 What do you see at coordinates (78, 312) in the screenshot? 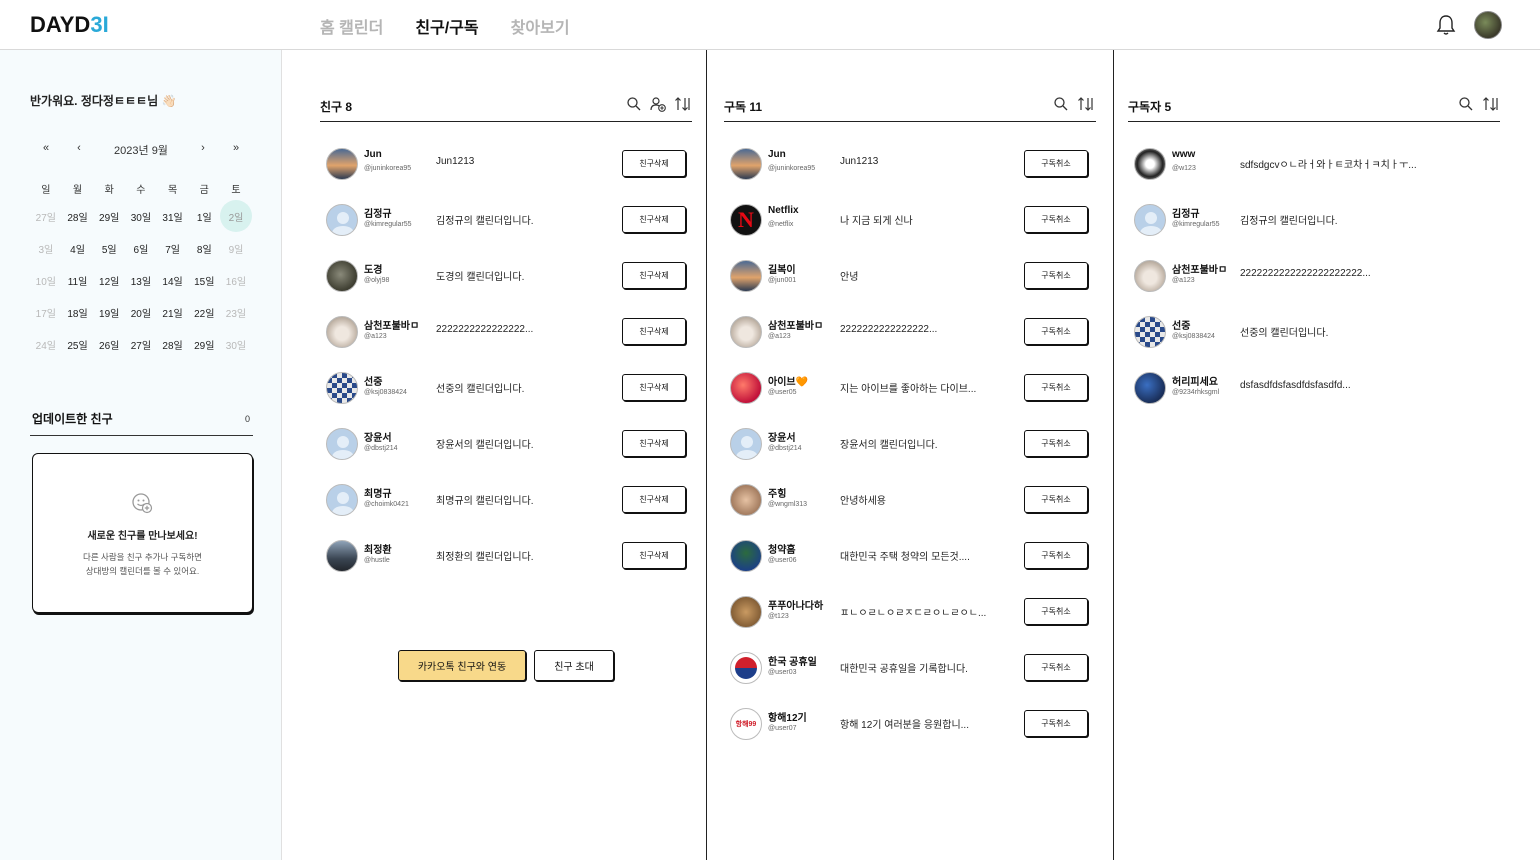
I see `calendar-day: 18일` at bounding box center [78, 312].